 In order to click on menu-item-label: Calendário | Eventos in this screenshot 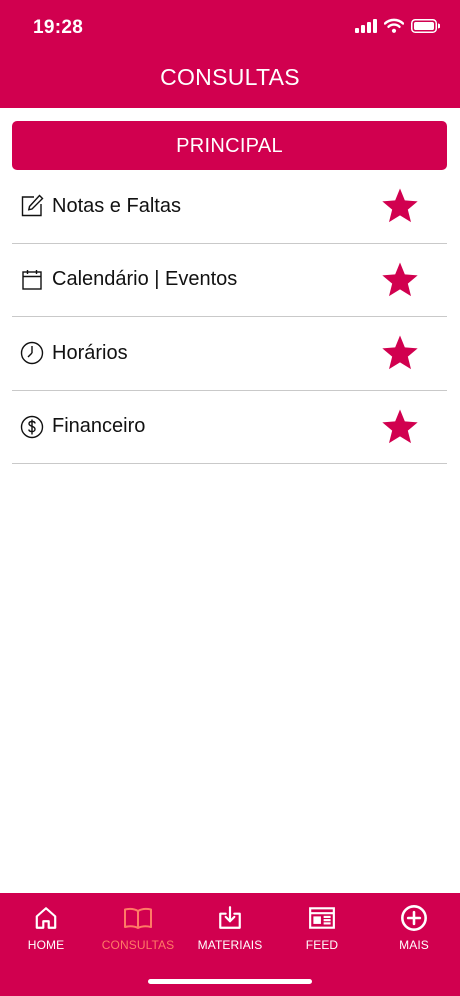, I will do `click(145, 279)`.